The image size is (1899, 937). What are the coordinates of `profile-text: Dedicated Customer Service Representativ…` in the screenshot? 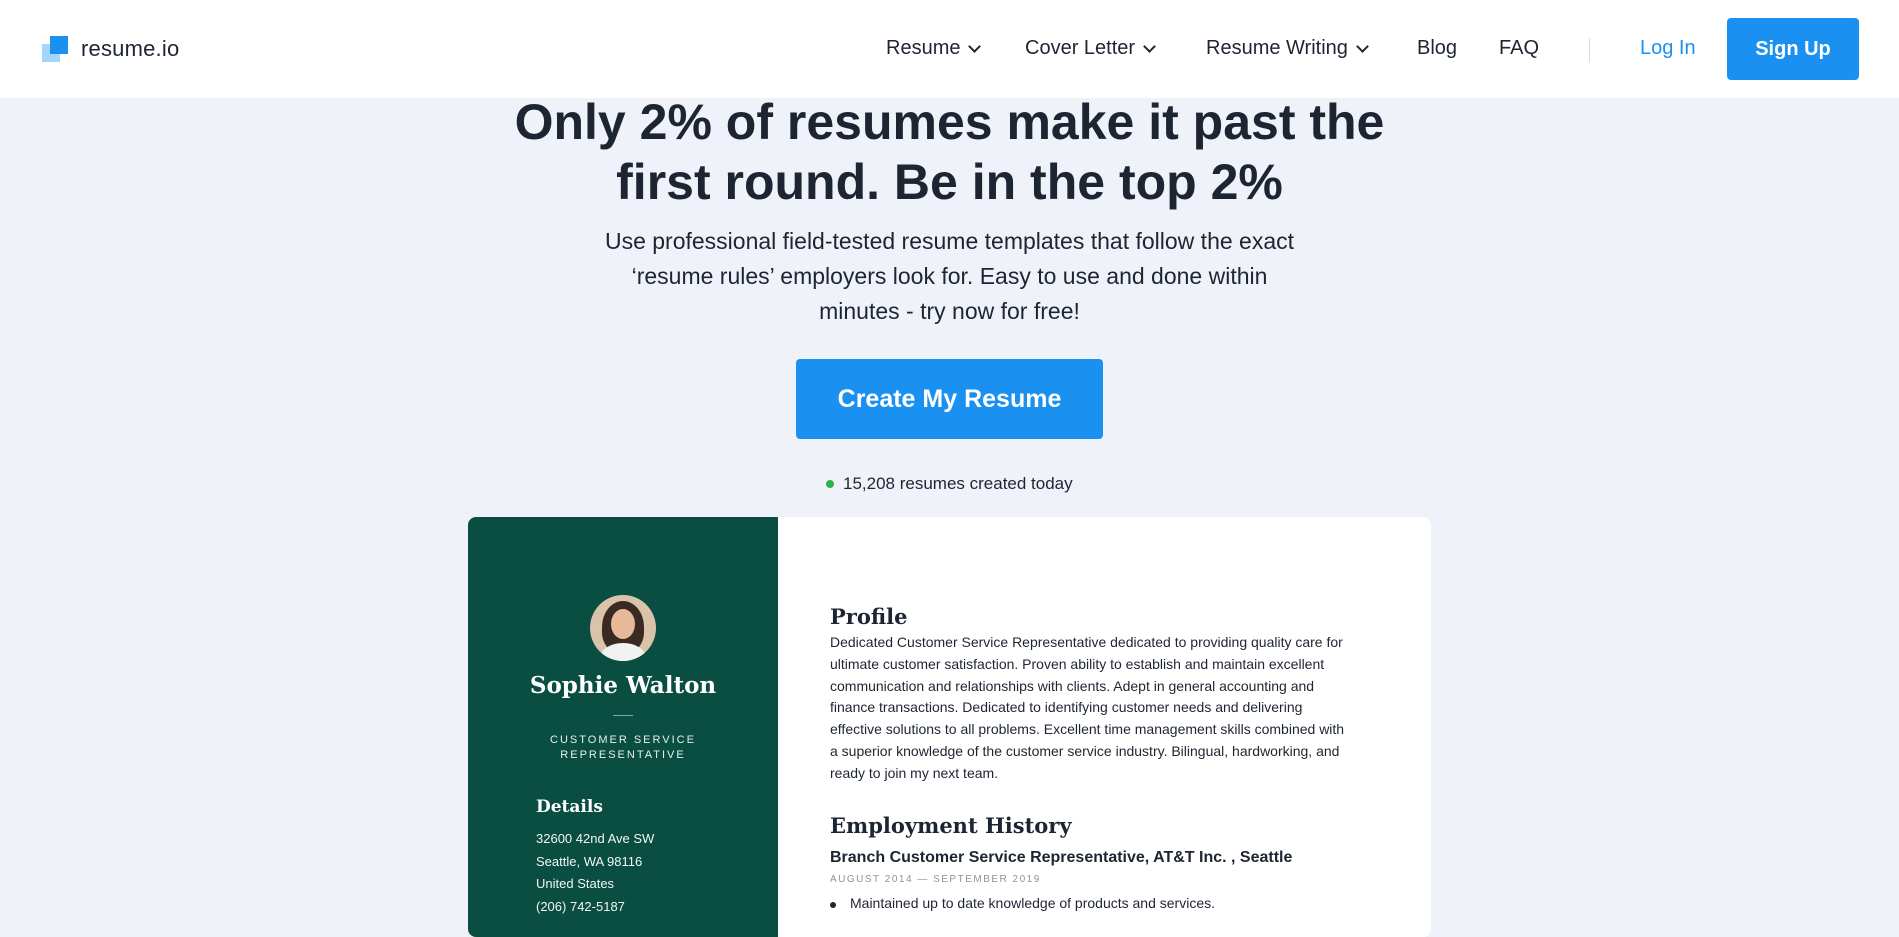 It's located at (1107, 708).